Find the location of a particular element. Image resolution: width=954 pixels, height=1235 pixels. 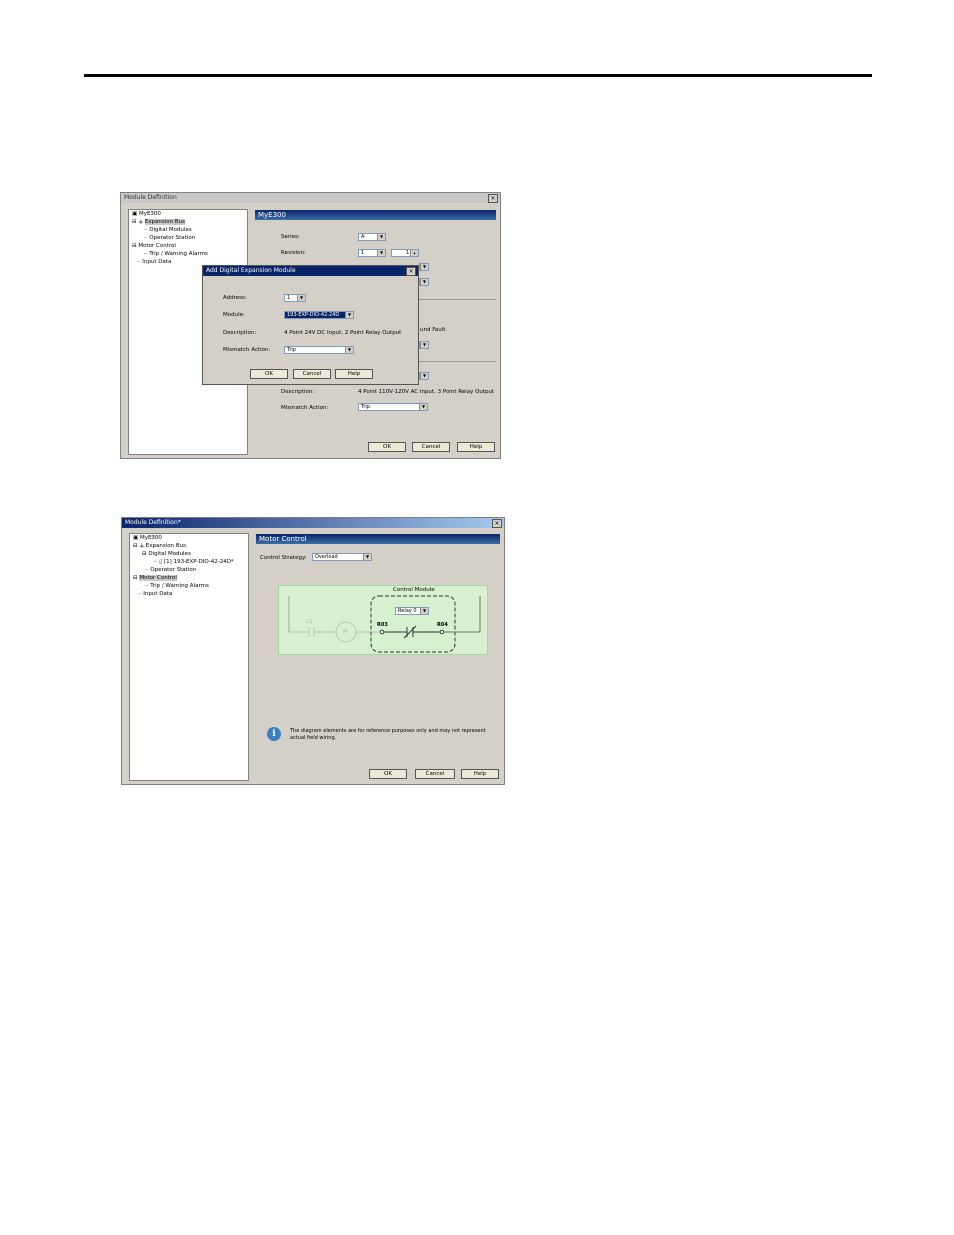

hidden-select-1: ▼ is located at coordinates (424, 267).